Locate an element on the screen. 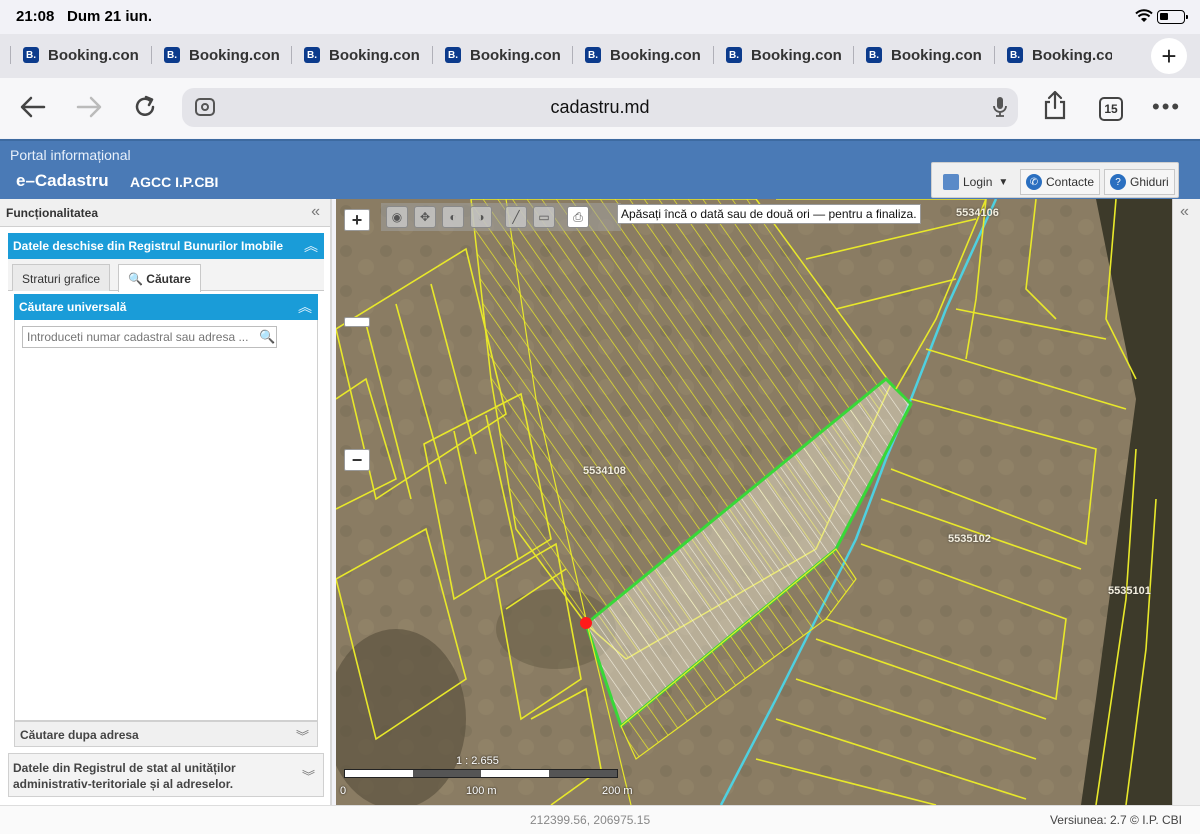 The height and width of the screenshot is (834, 1200). globe-icon: ◉ is located at coordinates (397, 217).